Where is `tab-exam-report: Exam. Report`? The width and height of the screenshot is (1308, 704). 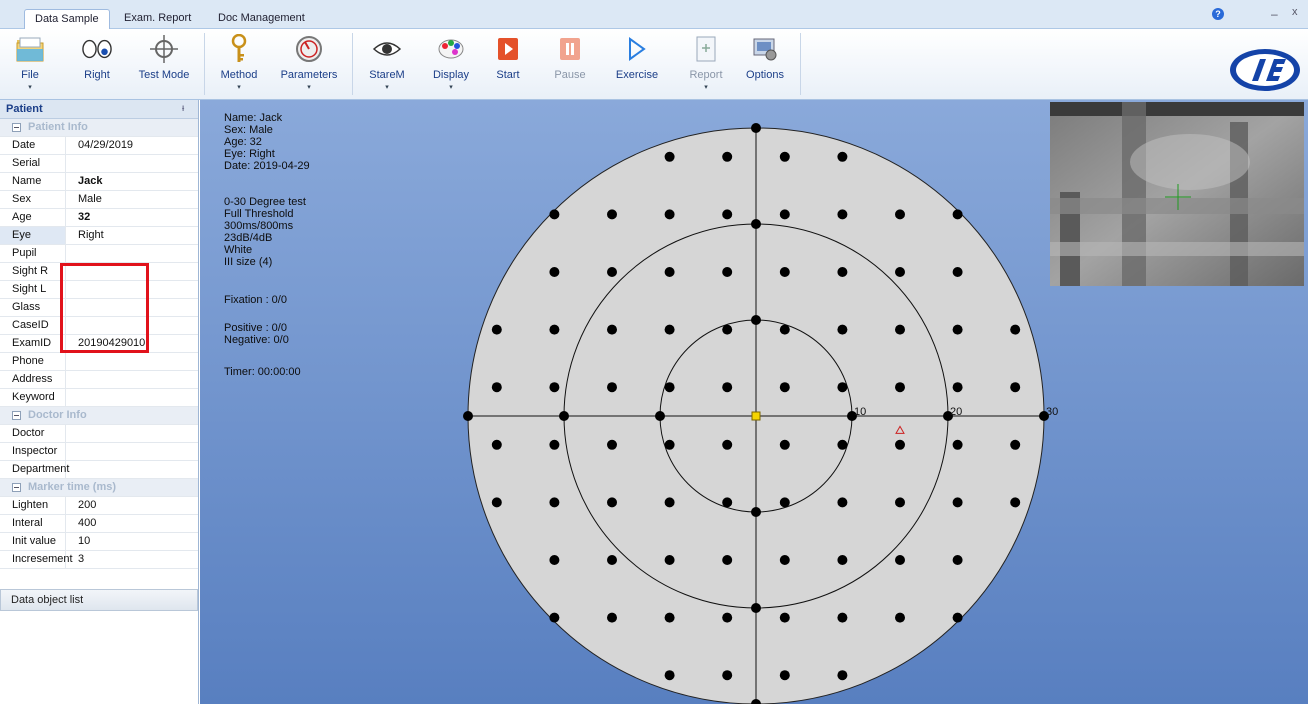 tab-exam-report: Exam. Report is located at coordinates (157, 18).